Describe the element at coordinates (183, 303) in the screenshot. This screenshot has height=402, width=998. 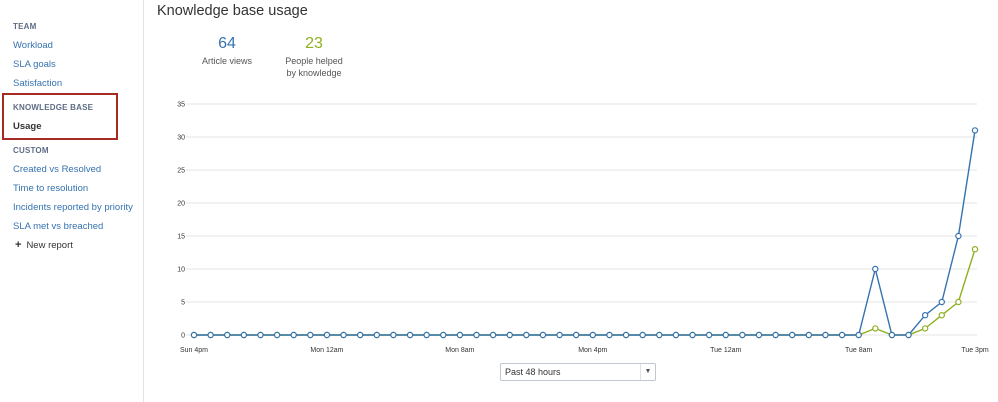
I see `y-tick-label: 5` at that location.